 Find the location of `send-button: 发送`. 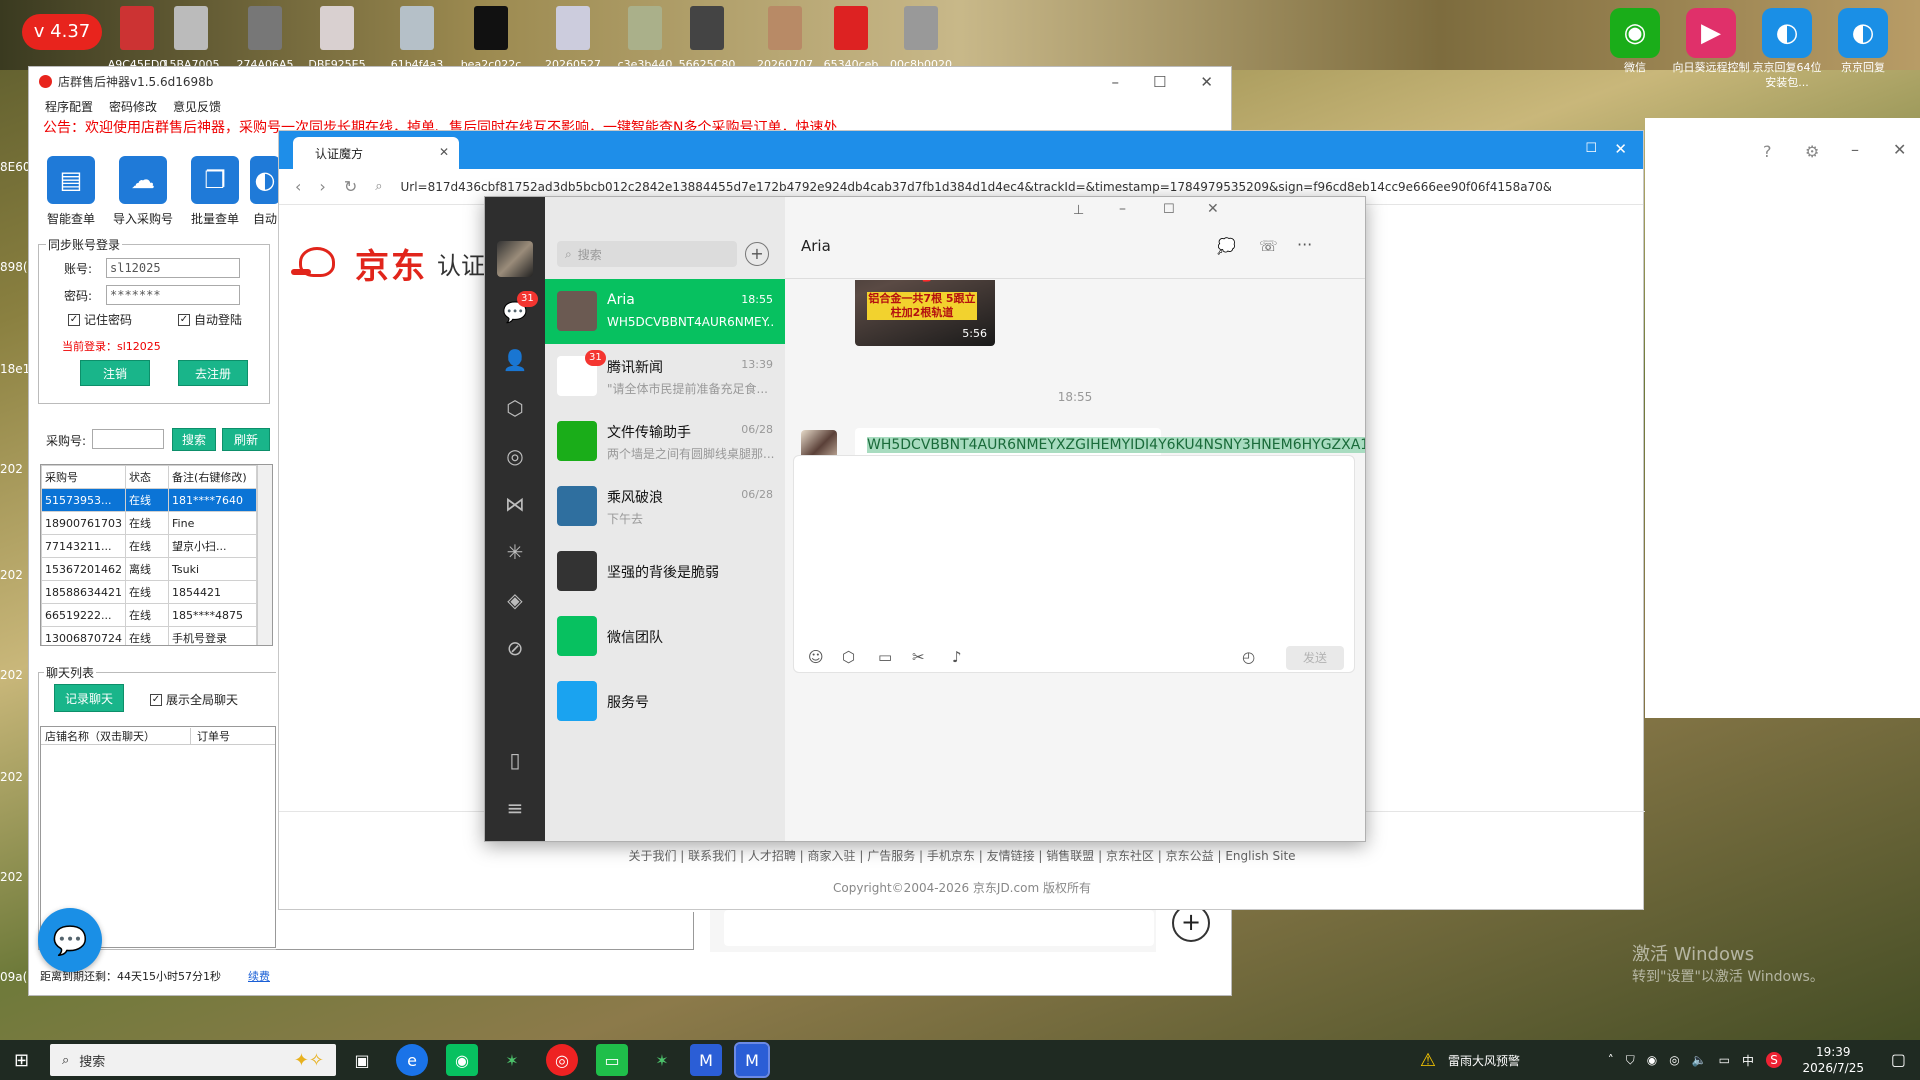

send-button: 发送 is located at coordinates (1315, 658).